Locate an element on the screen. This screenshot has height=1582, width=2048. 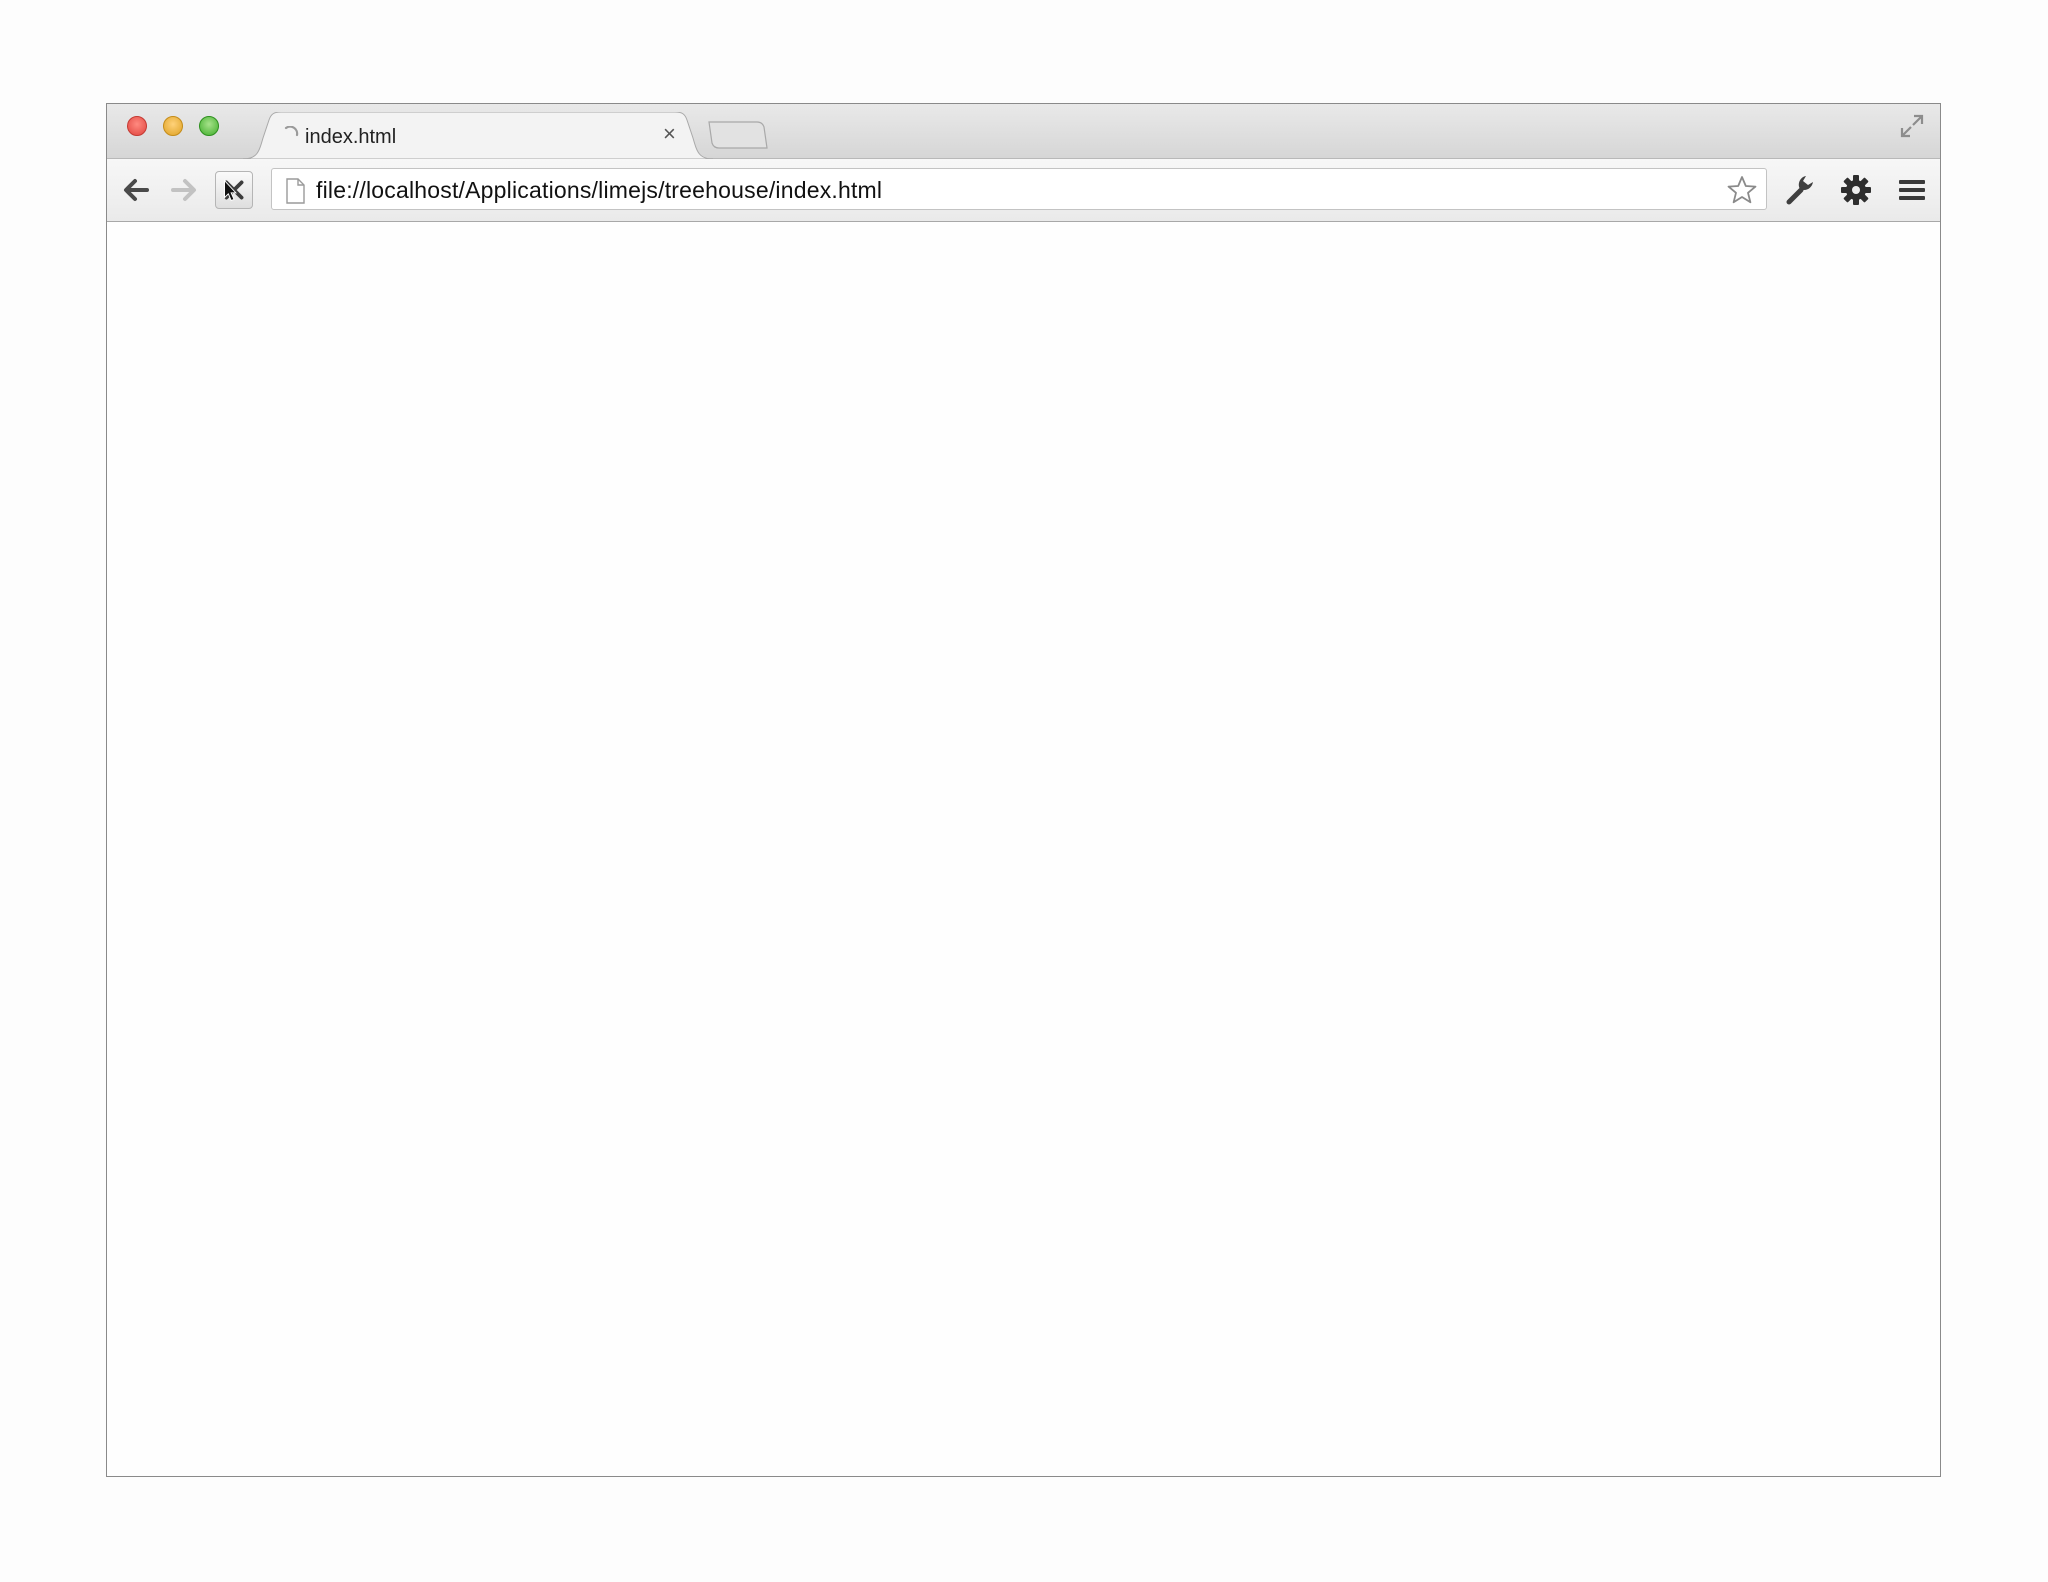
close-window-button is located at coordinates (137, 126).